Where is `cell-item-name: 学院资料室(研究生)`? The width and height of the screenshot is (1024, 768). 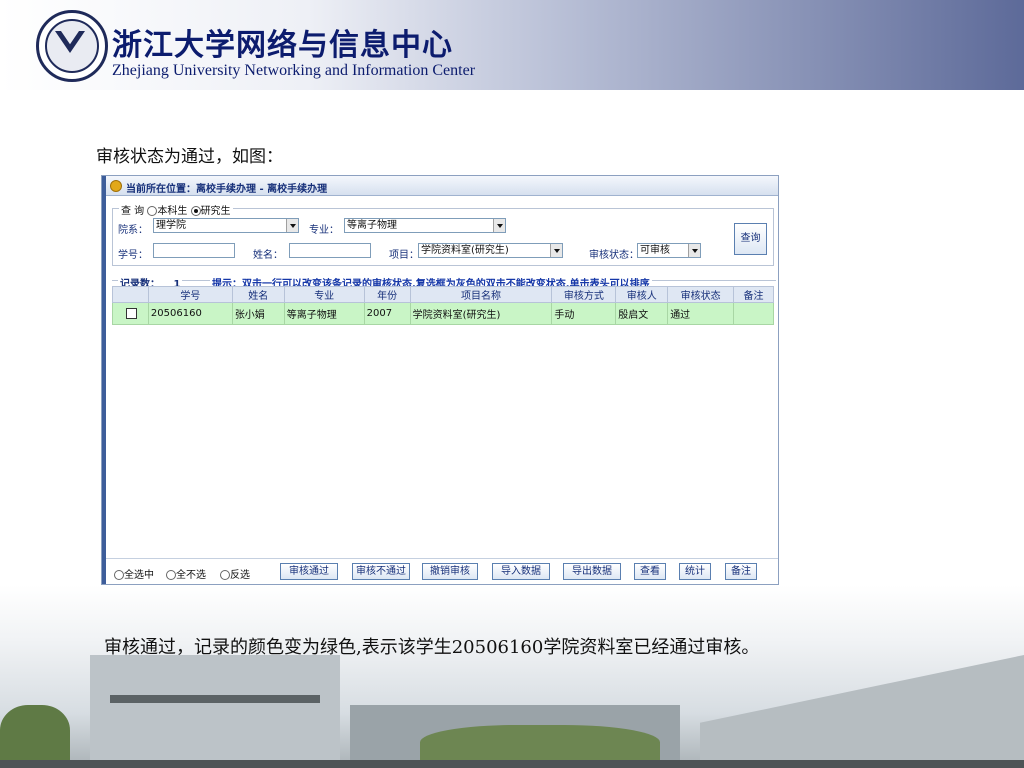
cell-item-name: 学院资料室(研究生) is located at coordinates (481, 313).